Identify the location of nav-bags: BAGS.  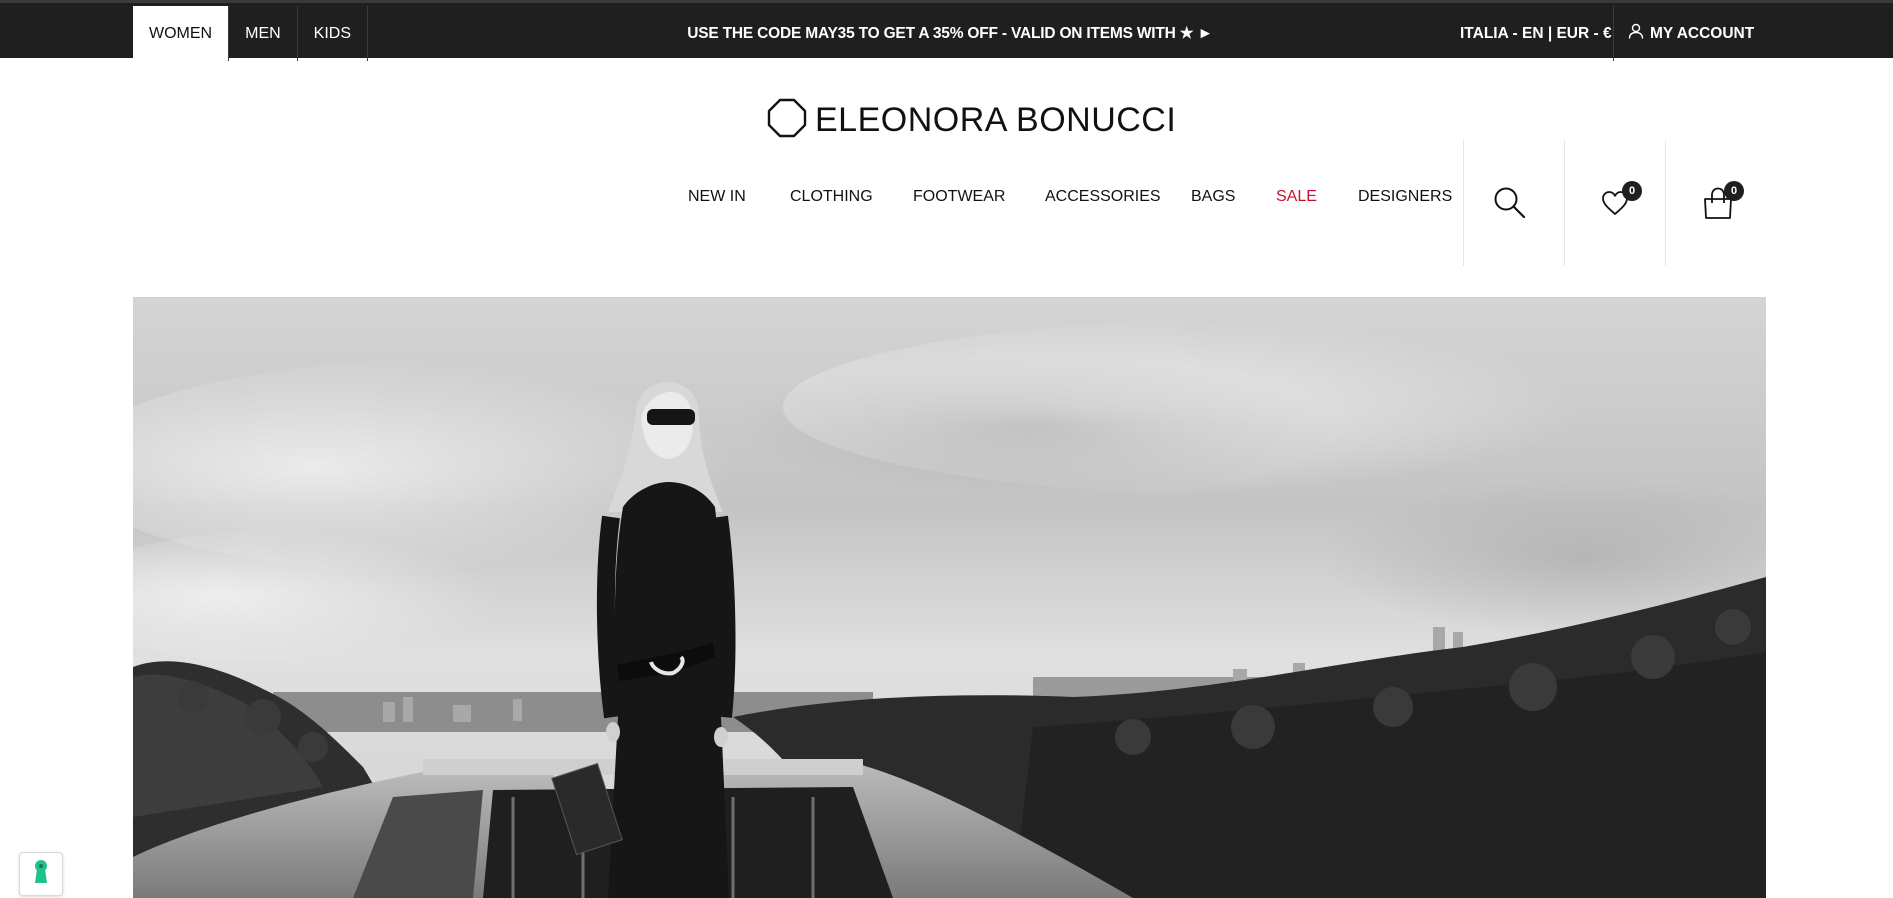
(1213, 197).